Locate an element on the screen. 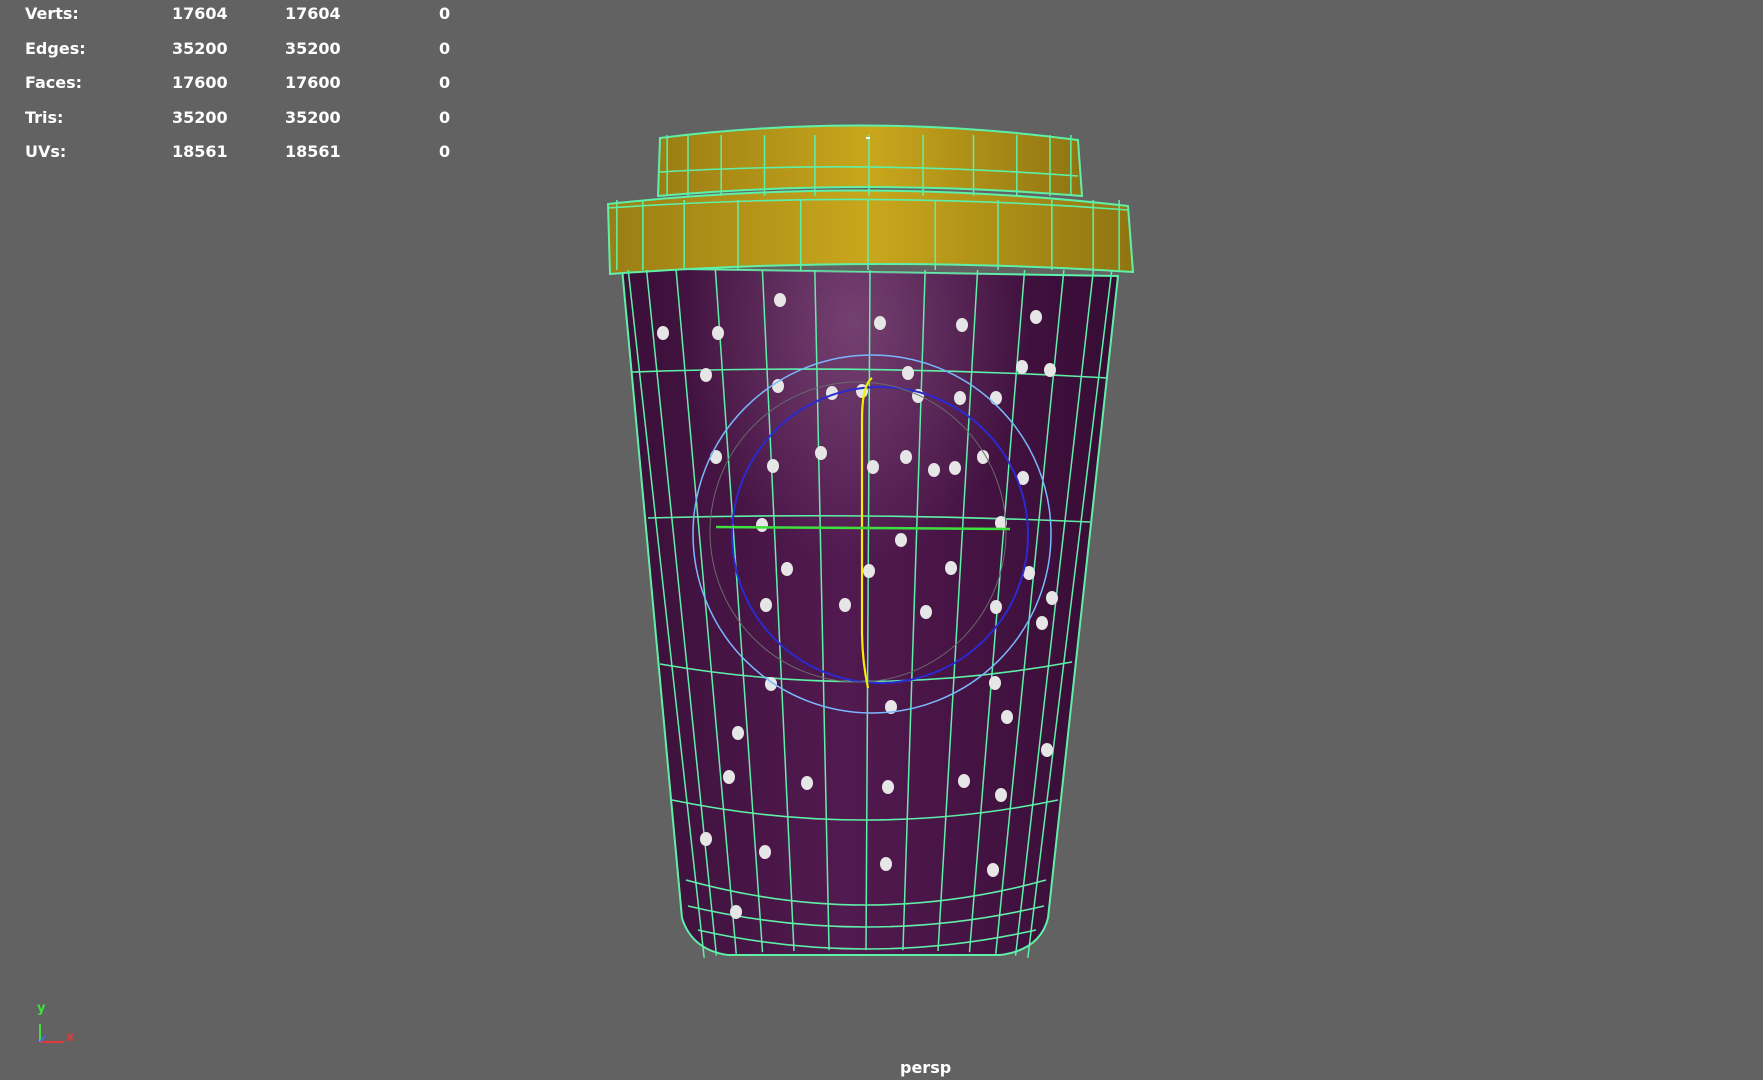  hud-row: Verts: 17604 17604 0 is located at coordinates (235, 17).